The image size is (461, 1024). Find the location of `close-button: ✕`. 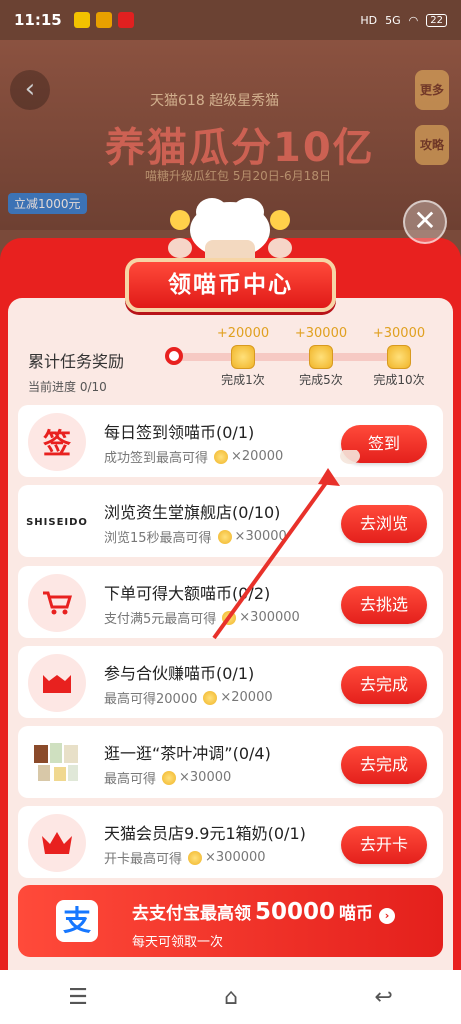

close-button: ✕ is located at coordinates (425, 222).